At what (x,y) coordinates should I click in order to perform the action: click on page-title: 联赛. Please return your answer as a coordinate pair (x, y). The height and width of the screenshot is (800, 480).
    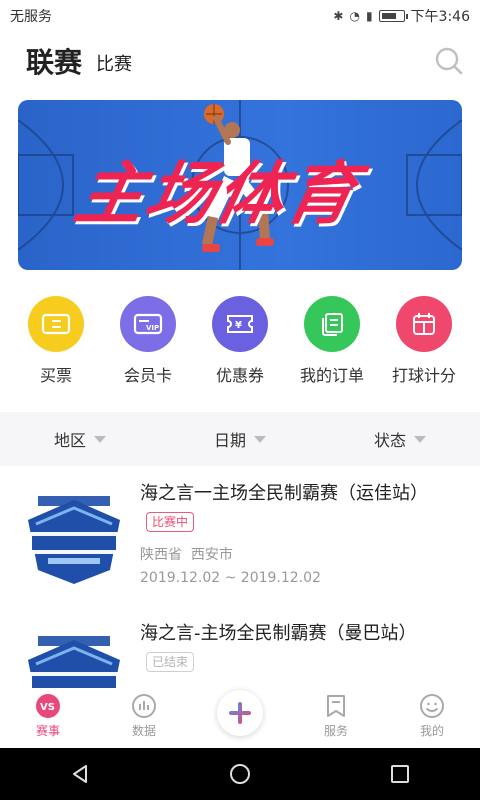
    Looking at the image, I should click on (54, 61).